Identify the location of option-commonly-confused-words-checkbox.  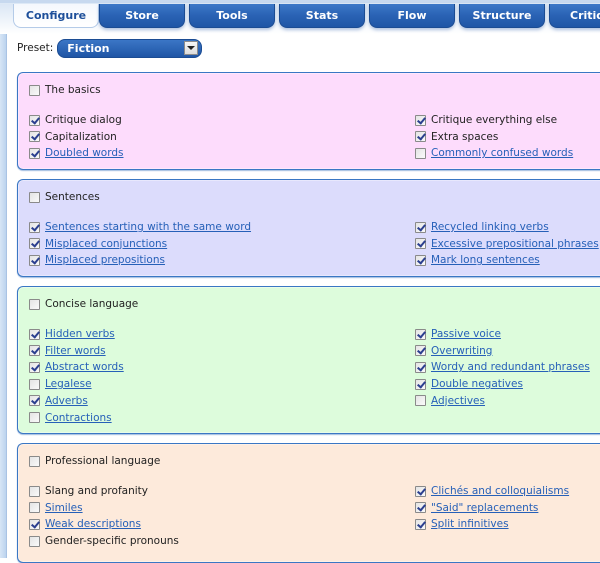
(420, 153).